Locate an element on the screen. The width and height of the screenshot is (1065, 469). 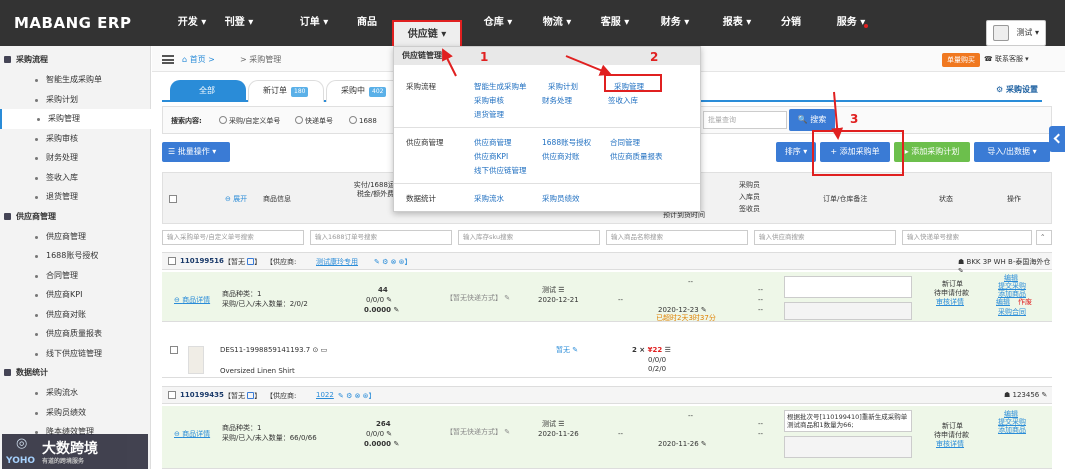
annotation-arrows is located at coordinates (643, 94).